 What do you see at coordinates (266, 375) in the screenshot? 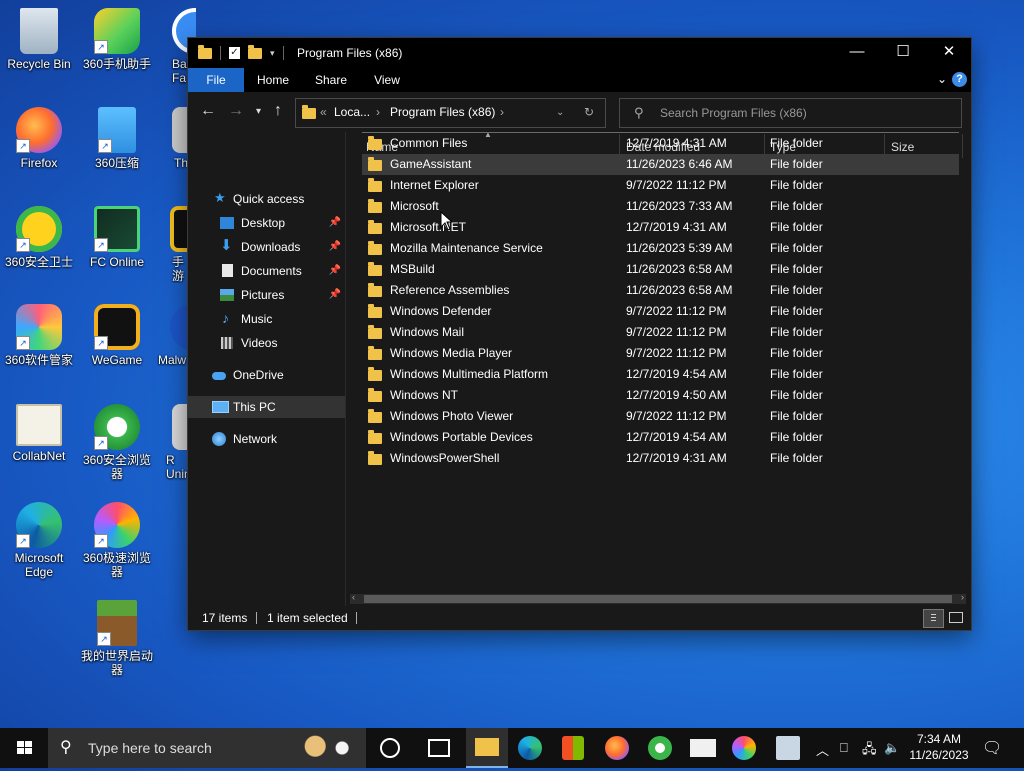
I see `nav-onedrive: OneDrive` at bounding box center [266, 375].